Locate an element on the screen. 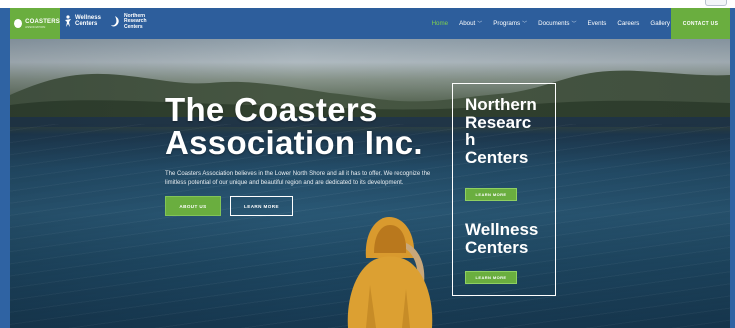 The image size is (735, 328). wellness-logo: Wellness Centers is located at coordinates (82, 21).